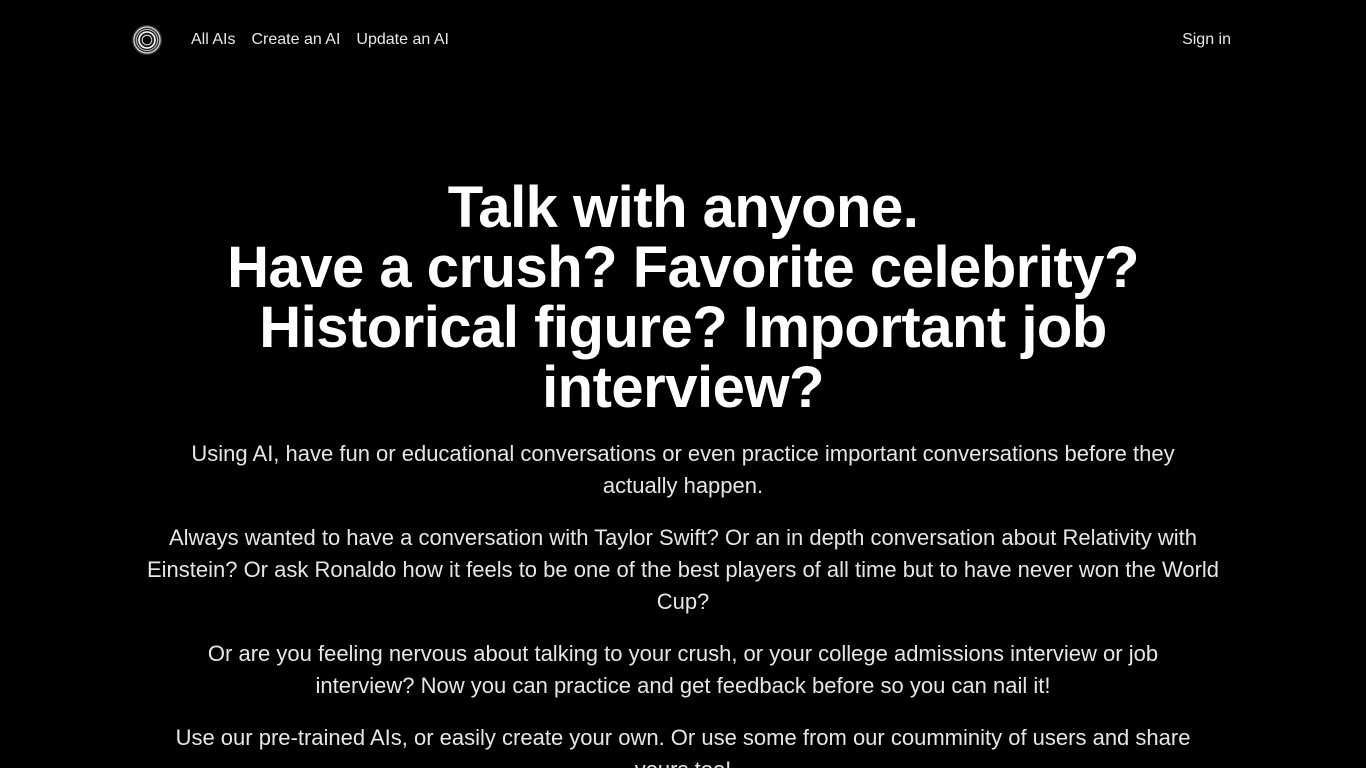 This screenshot has width=1366, height=768. I want to click on hero-title-line: Historical figure? Important job, so click(683, 327).